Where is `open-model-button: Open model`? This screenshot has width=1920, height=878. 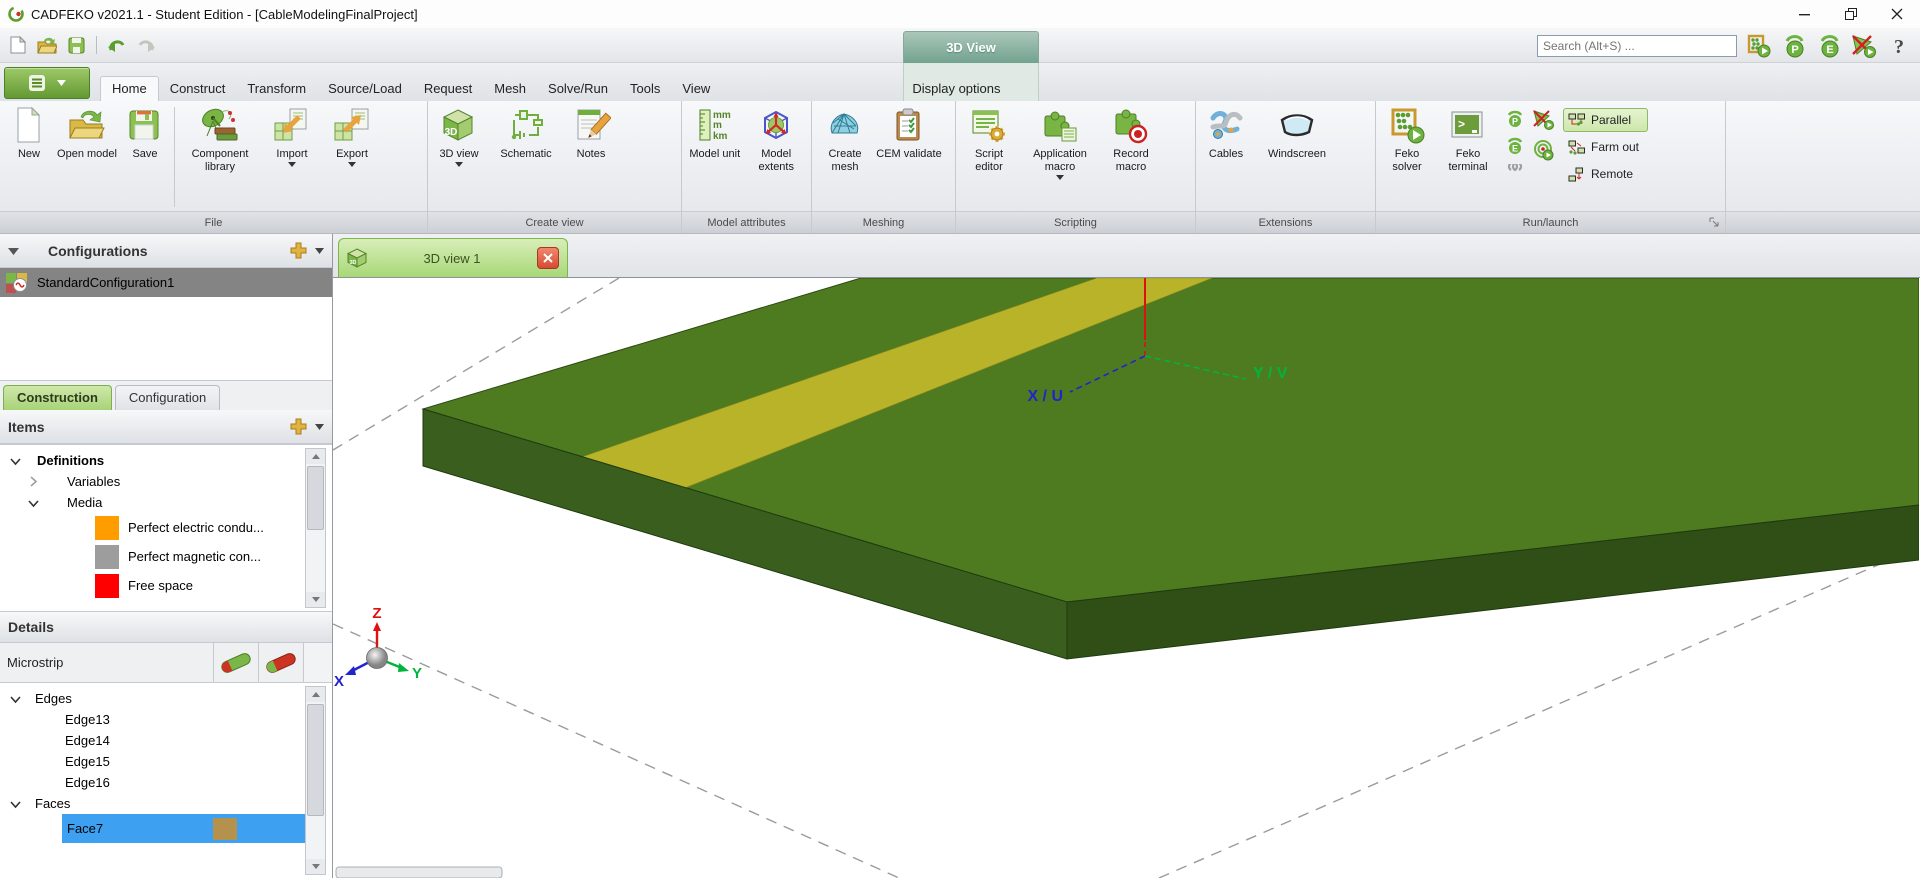
open-model-button: Open model is located at coordinates (87, 157).